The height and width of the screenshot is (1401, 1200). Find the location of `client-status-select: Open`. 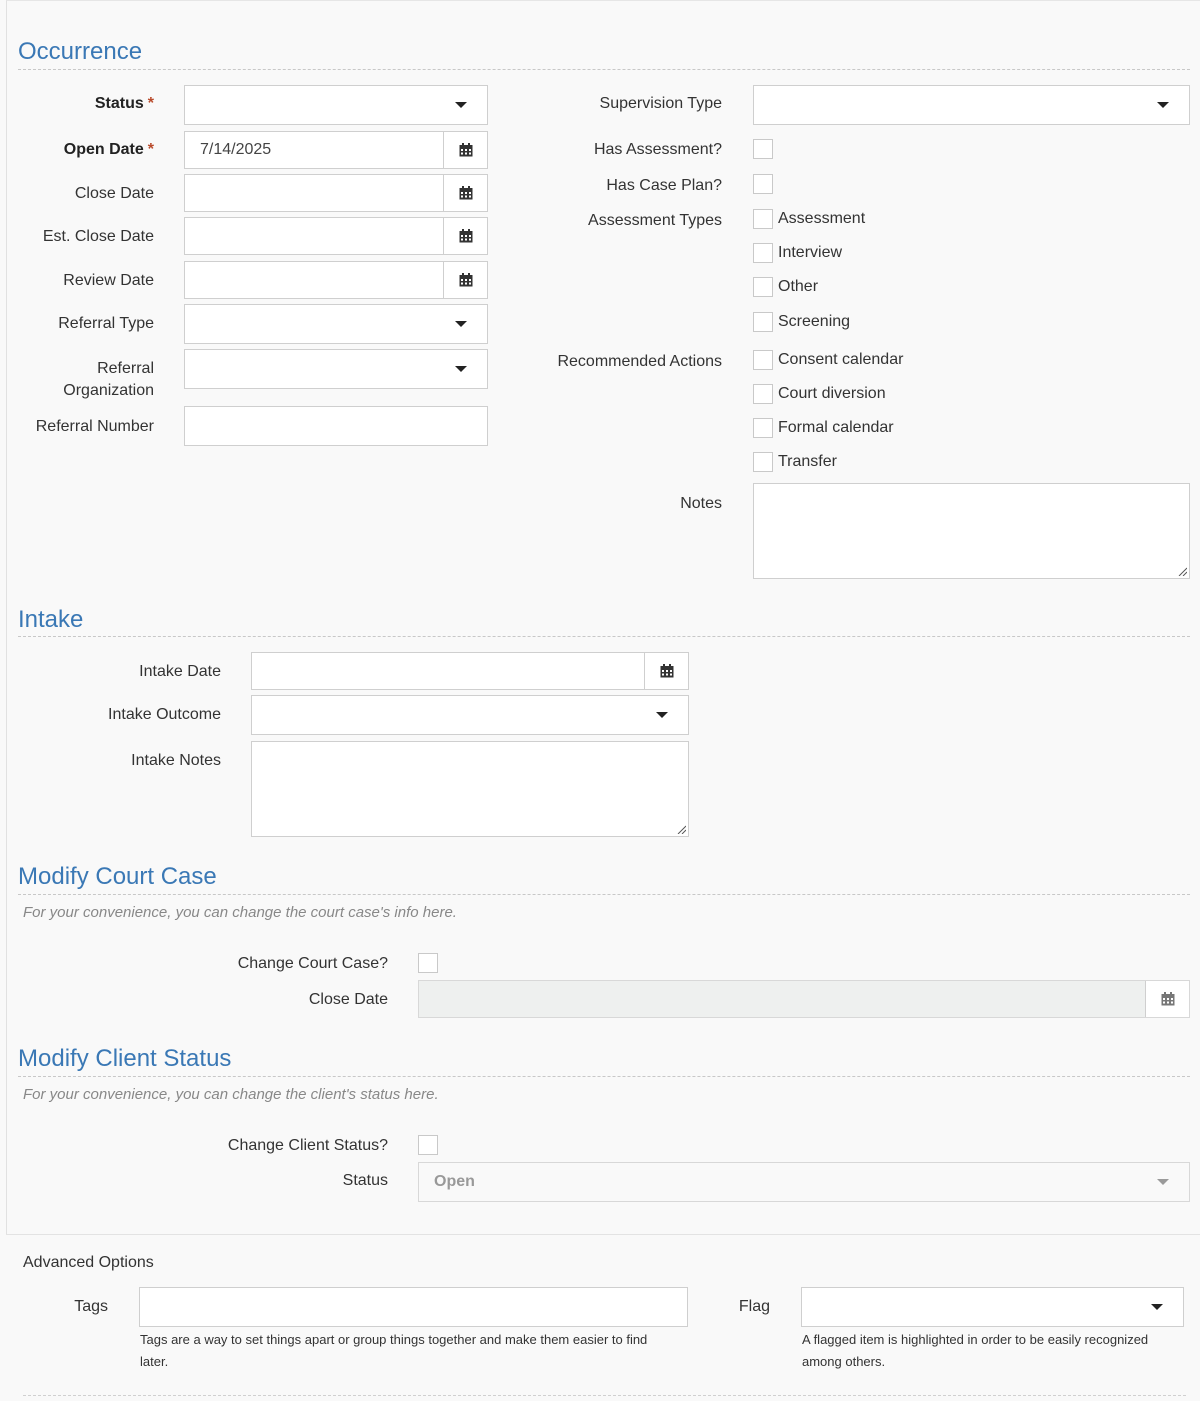

client-status-select: Open is located at coordinates (804, 1182).